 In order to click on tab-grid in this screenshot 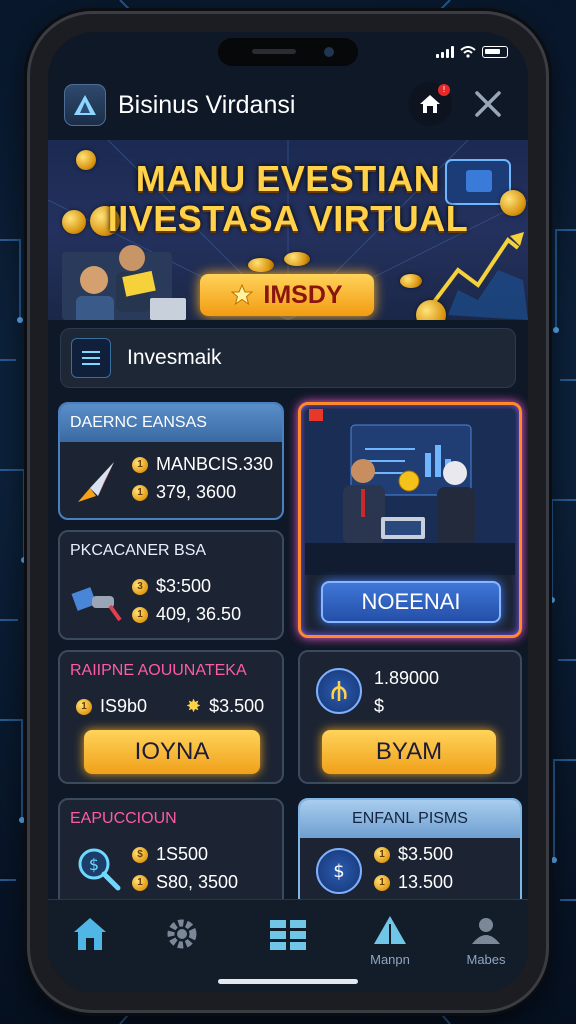, I will do `click(288, 936)`.